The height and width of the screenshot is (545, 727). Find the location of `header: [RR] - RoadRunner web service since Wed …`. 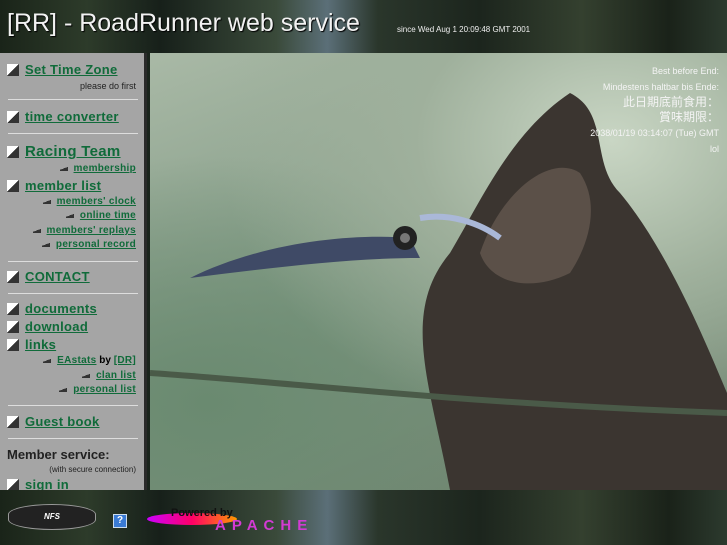

header: [RR] - RoadRunner web service since Wed … is located at coordinates (363, 26).